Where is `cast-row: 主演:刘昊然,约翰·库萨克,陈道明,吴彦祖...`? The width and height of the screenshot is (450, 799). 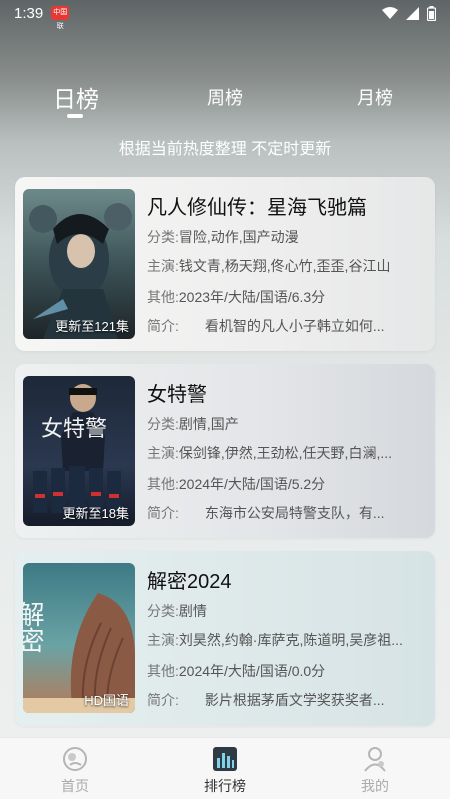
cast-row: 主演:刘昊然,约翰·库萨克,陈道明,吴彦祖... is located at coordinates (275, 640).